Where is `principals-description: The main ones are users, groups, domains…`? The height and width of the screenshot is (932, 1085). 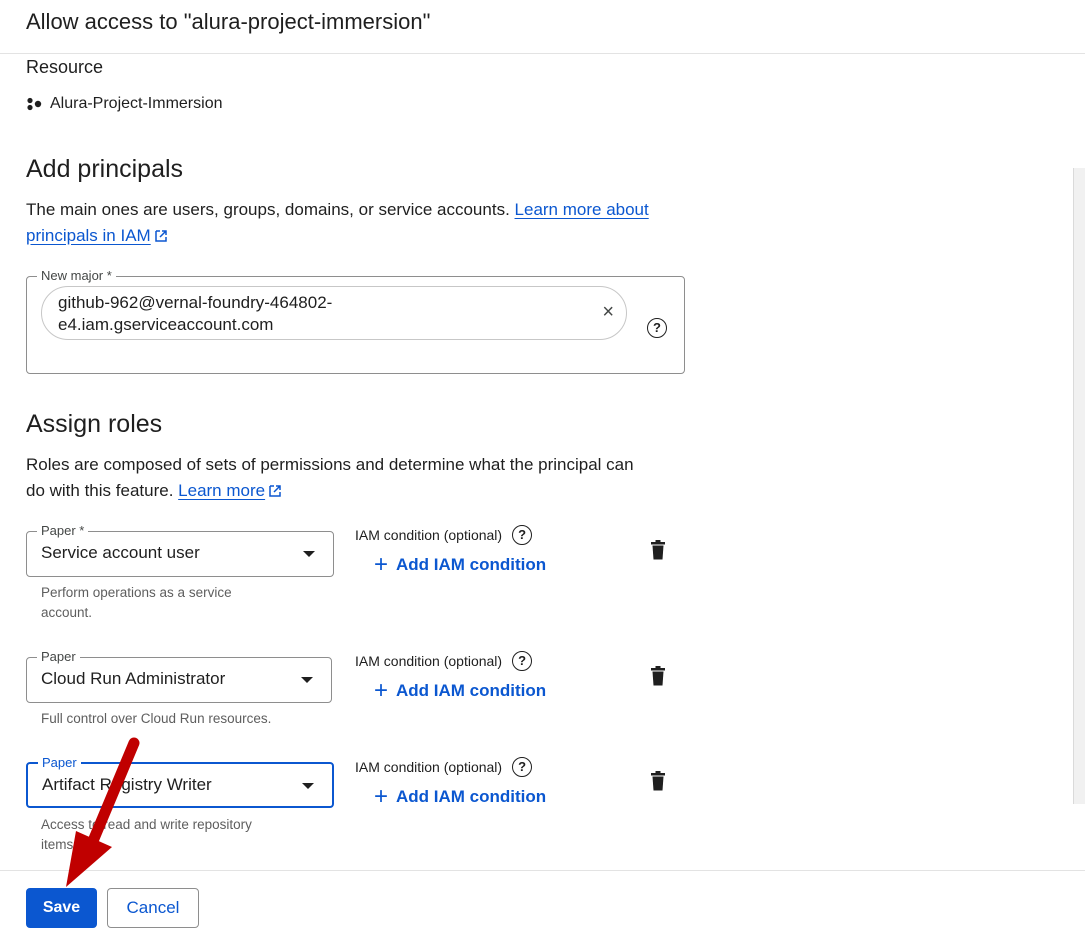
principals-description: The main ones are users, groups, domains… is located at coordinates (356, 223).